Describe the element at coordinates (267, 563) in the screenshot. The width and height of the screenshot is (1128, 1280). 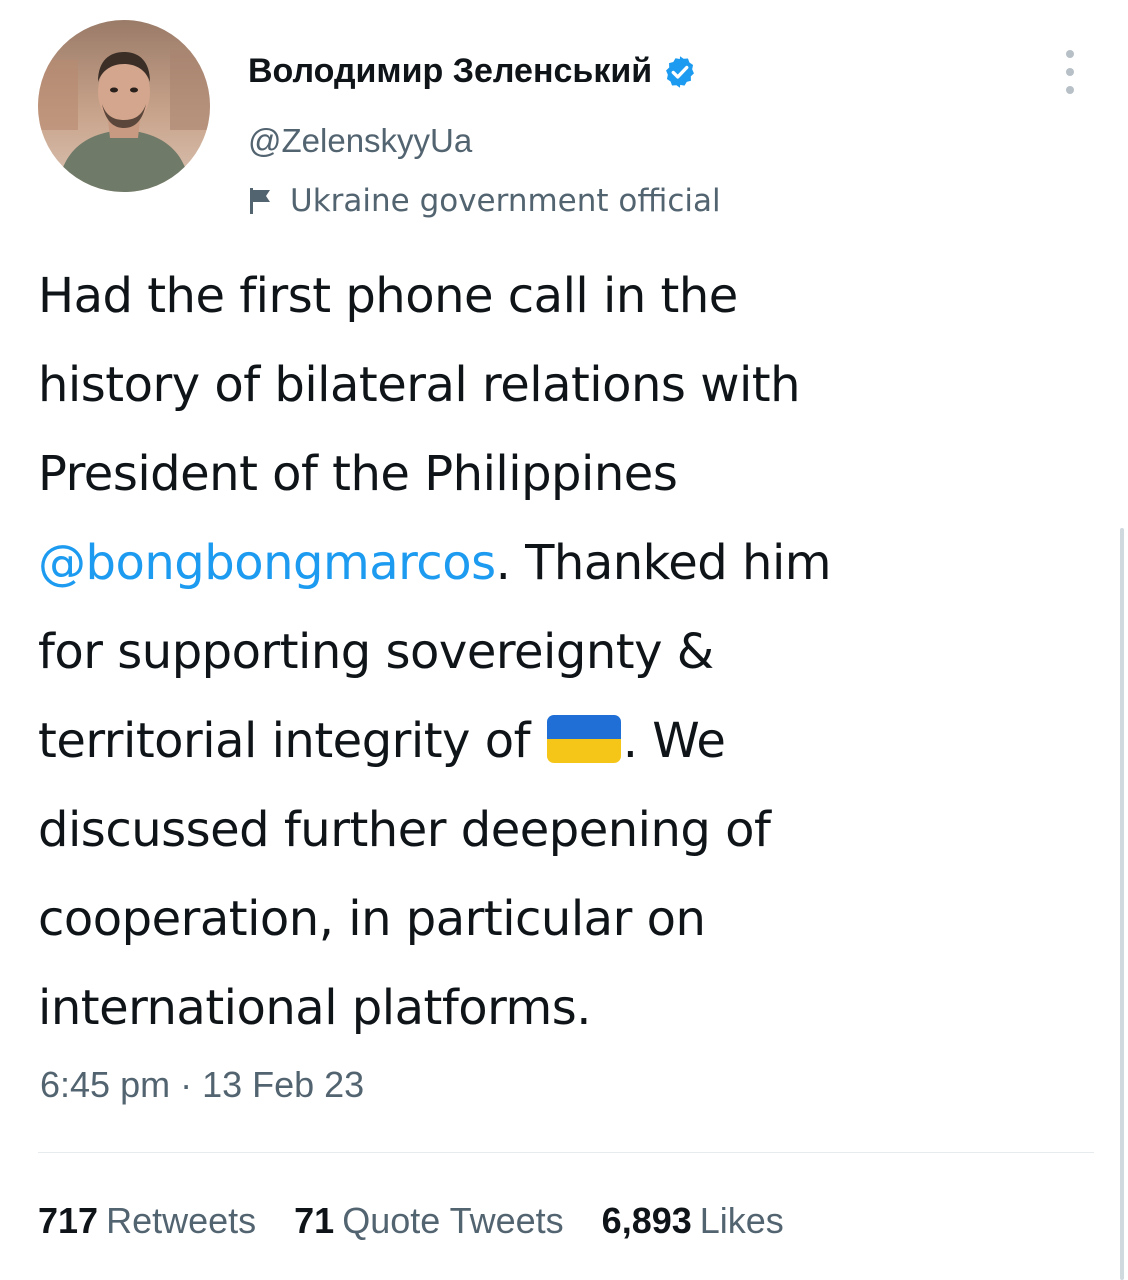
I see `mention-link: @bongbongmarcos` at that location.